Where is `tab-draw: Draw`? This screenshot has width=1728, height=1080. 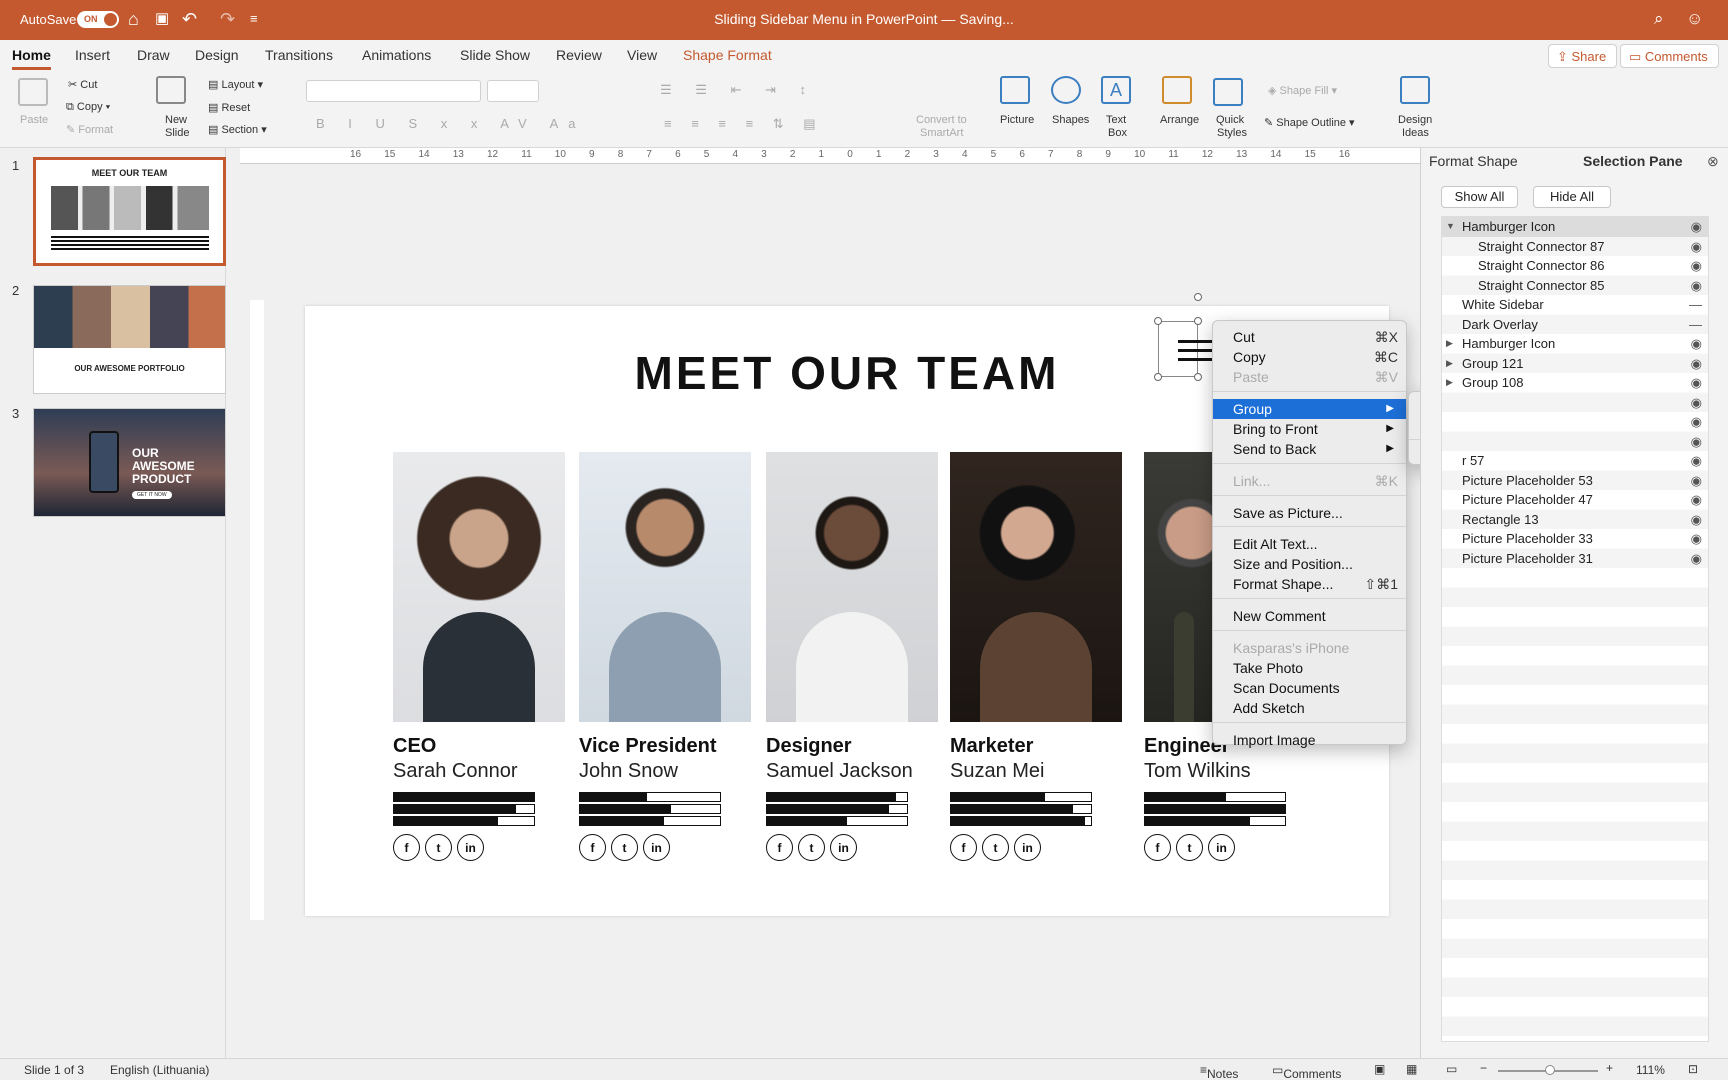 tab-draw: Draw is located at coordinates (153, 55).